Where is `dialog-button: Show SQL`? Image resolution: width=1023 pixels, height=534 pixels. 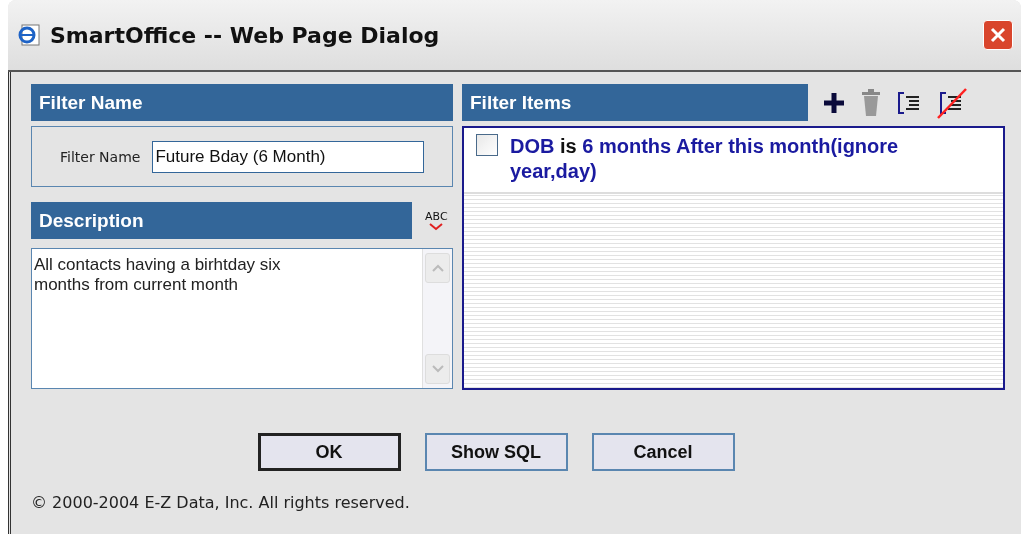
dialog-button: Show SQL is located at coordinates (496, 452).